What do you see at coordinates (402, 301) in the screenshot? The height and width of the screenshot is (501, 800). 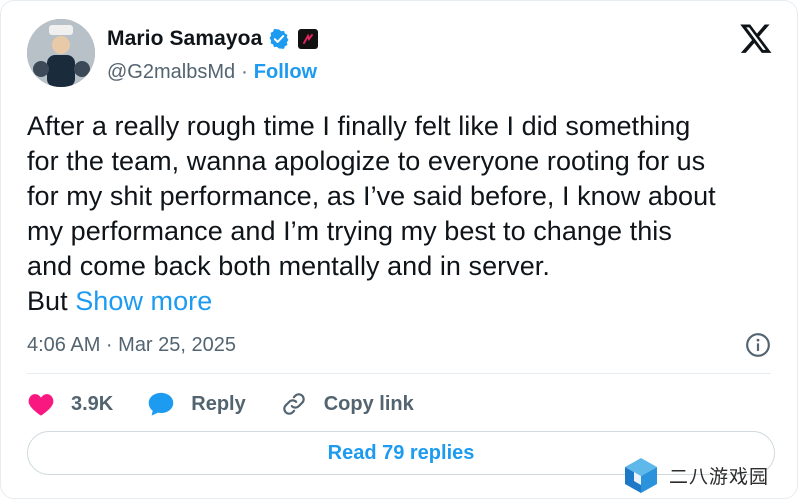 I see `truncated-line: But Show more` at bounding box center [402, 301].